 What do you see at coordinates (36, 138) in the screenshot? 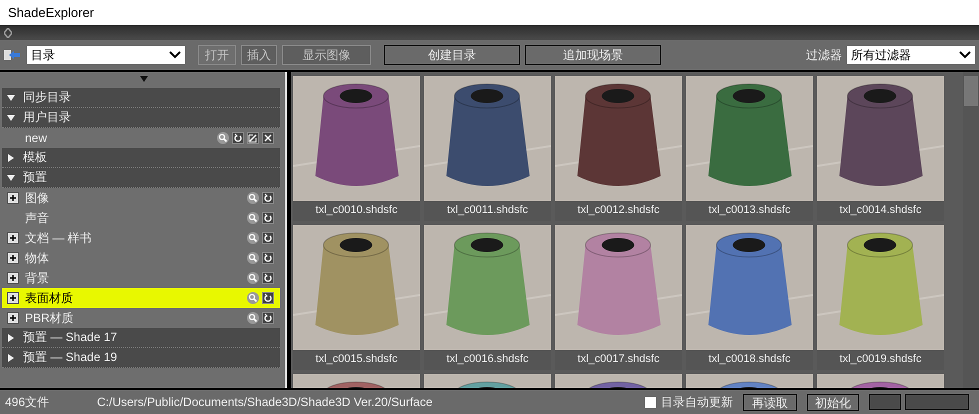
I see `item-label: new` at bounding box center [36, 138].